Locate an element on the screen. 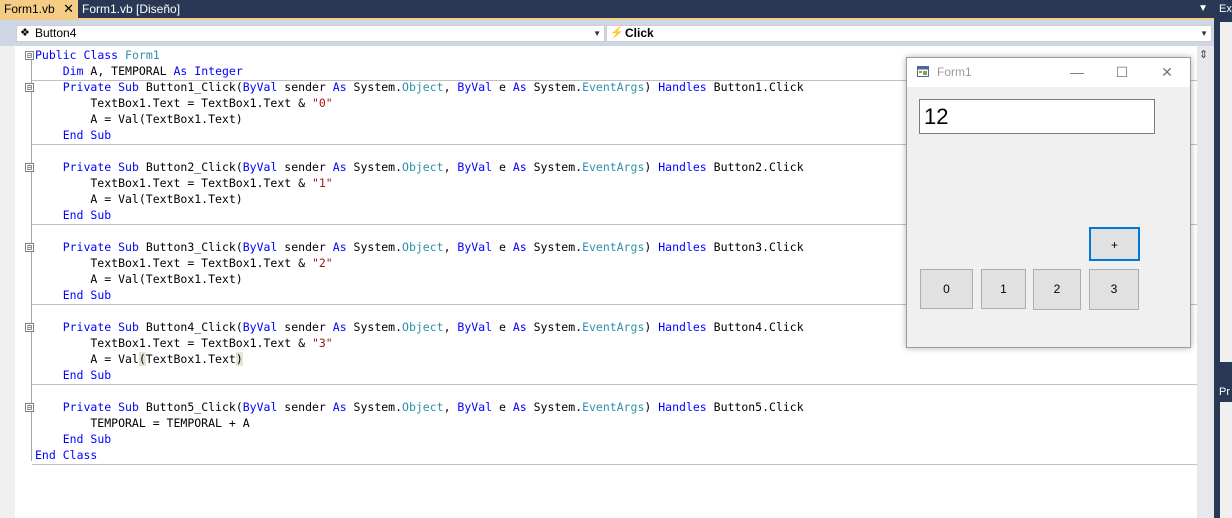 This screenshot has width=1232, height=518. code-line: TextBox1.Text = TextBox1.Text & "2" is located at coordinates (183, 263).